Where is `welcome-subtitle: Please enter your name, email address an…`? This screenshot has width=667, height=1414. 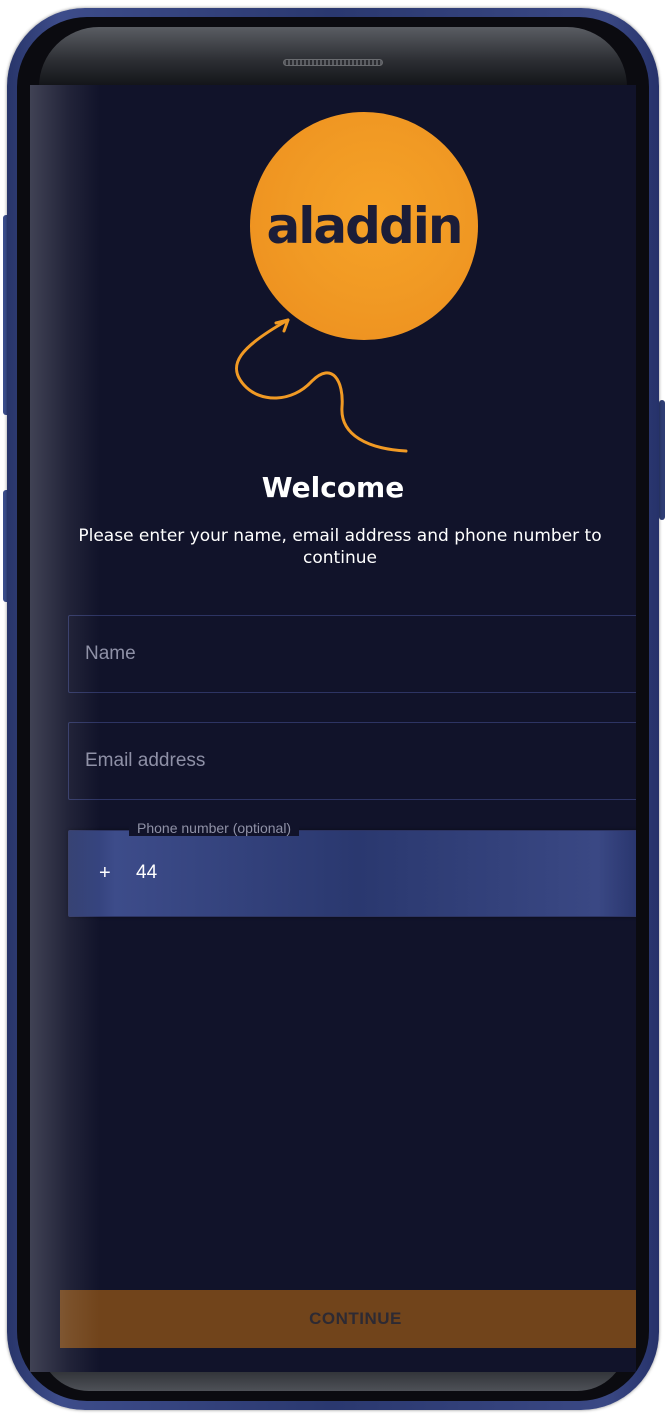 welcome-subtitle: Please enter your name, email address an… is located at coordinates (340, 547).